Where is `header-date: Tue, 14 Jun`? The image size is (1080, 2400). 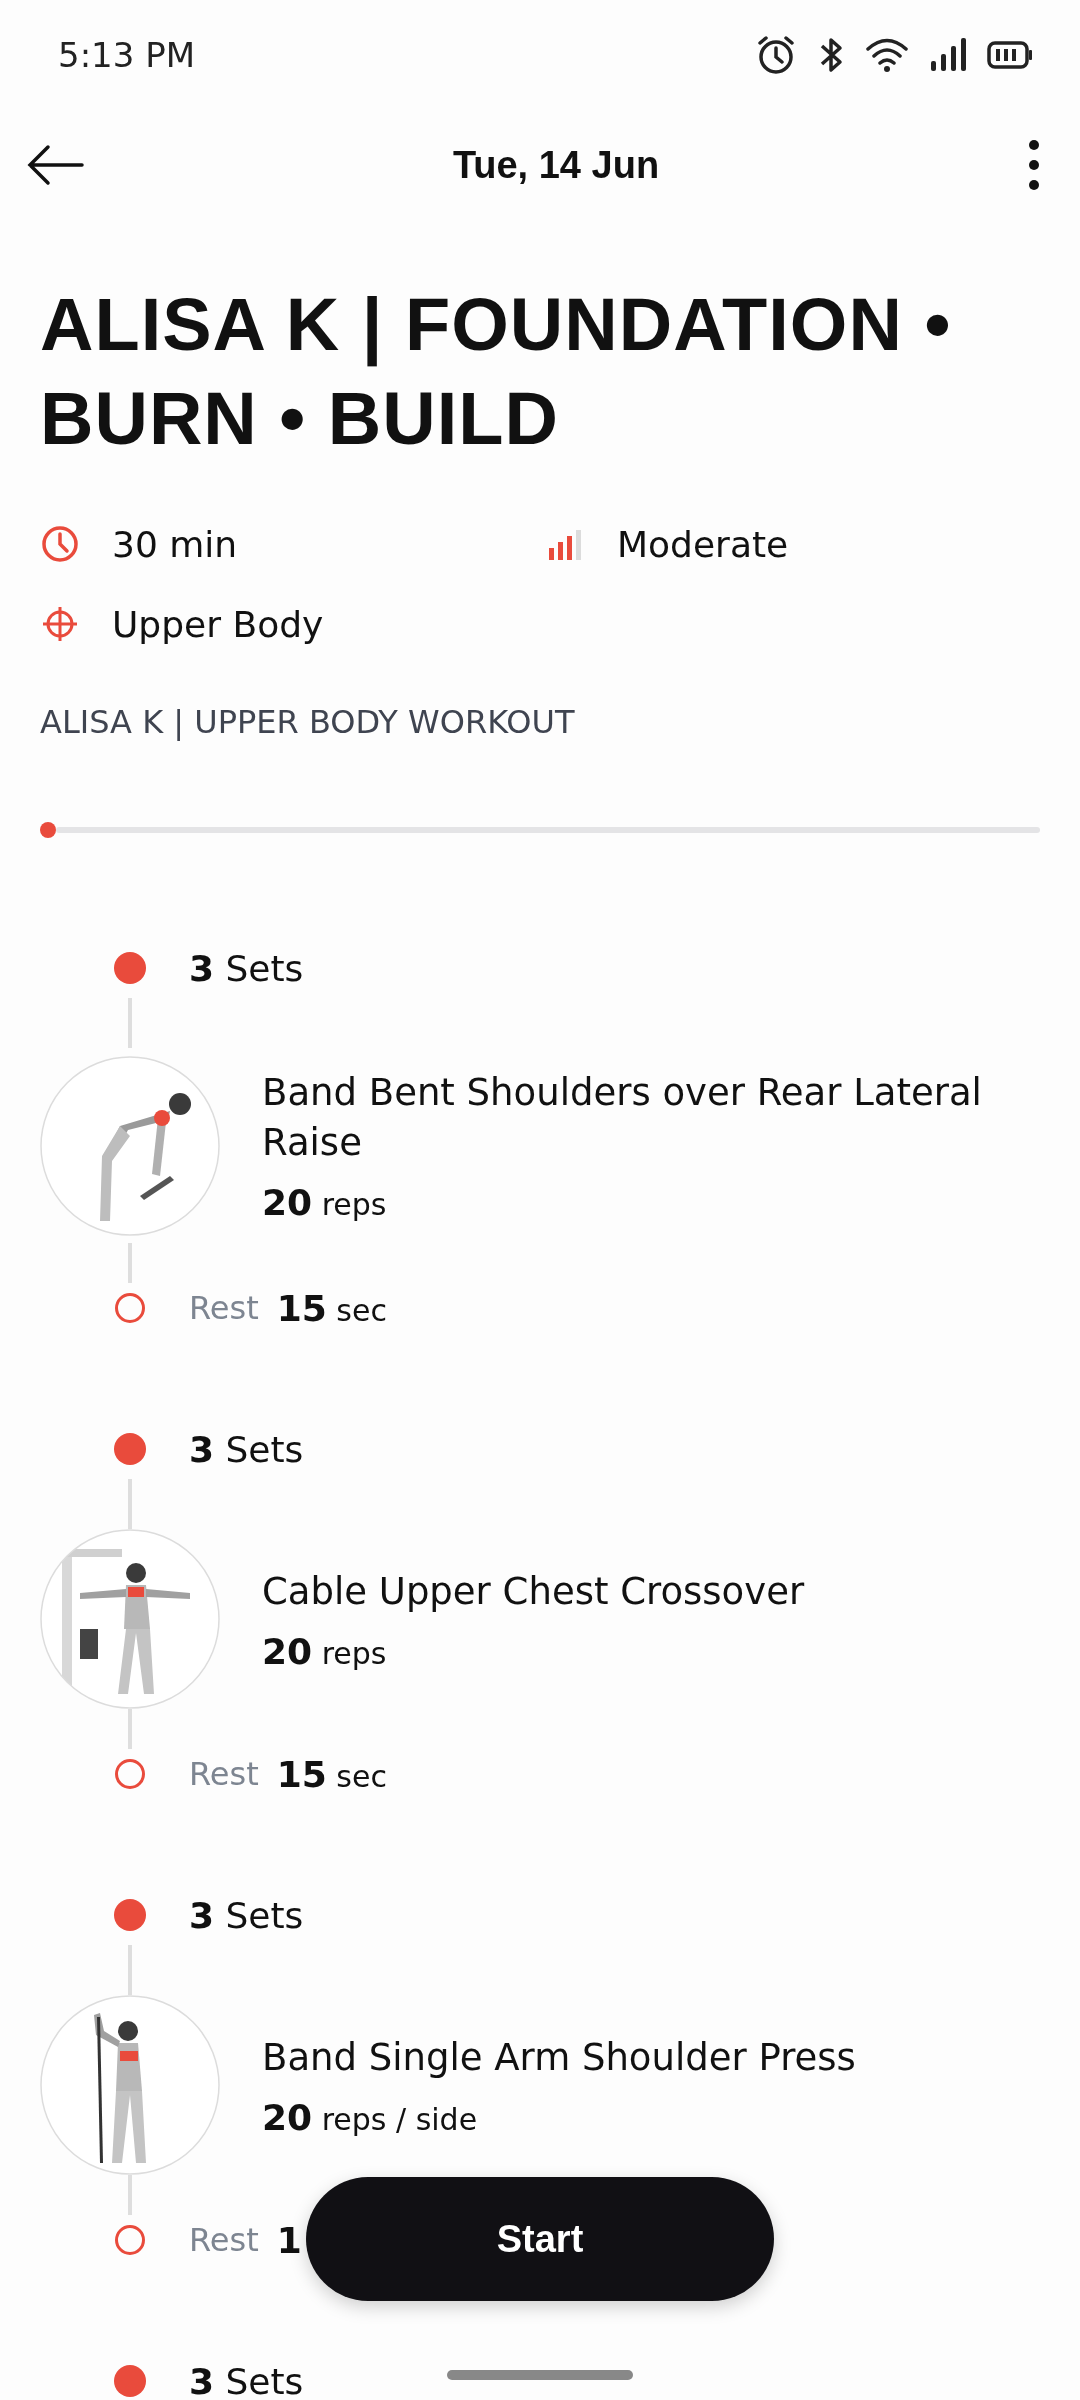 header-date: Tue, 14 Jun is located at coordinates (556, 165).